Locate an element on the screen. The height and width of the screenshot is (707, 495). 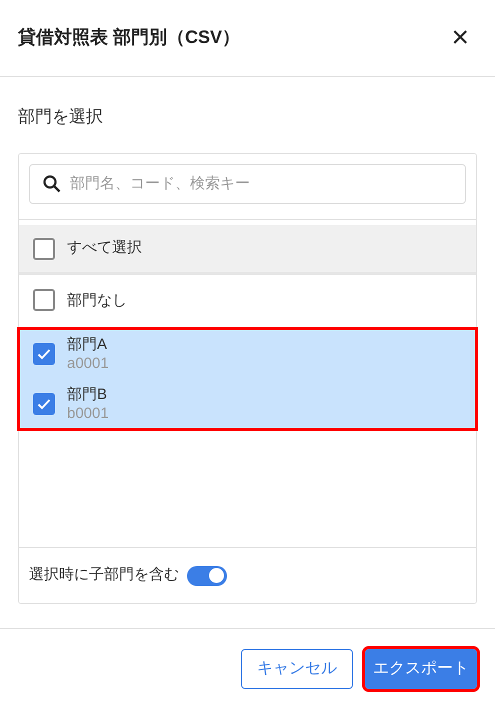
search-icon is located at coordinates (52, 184).